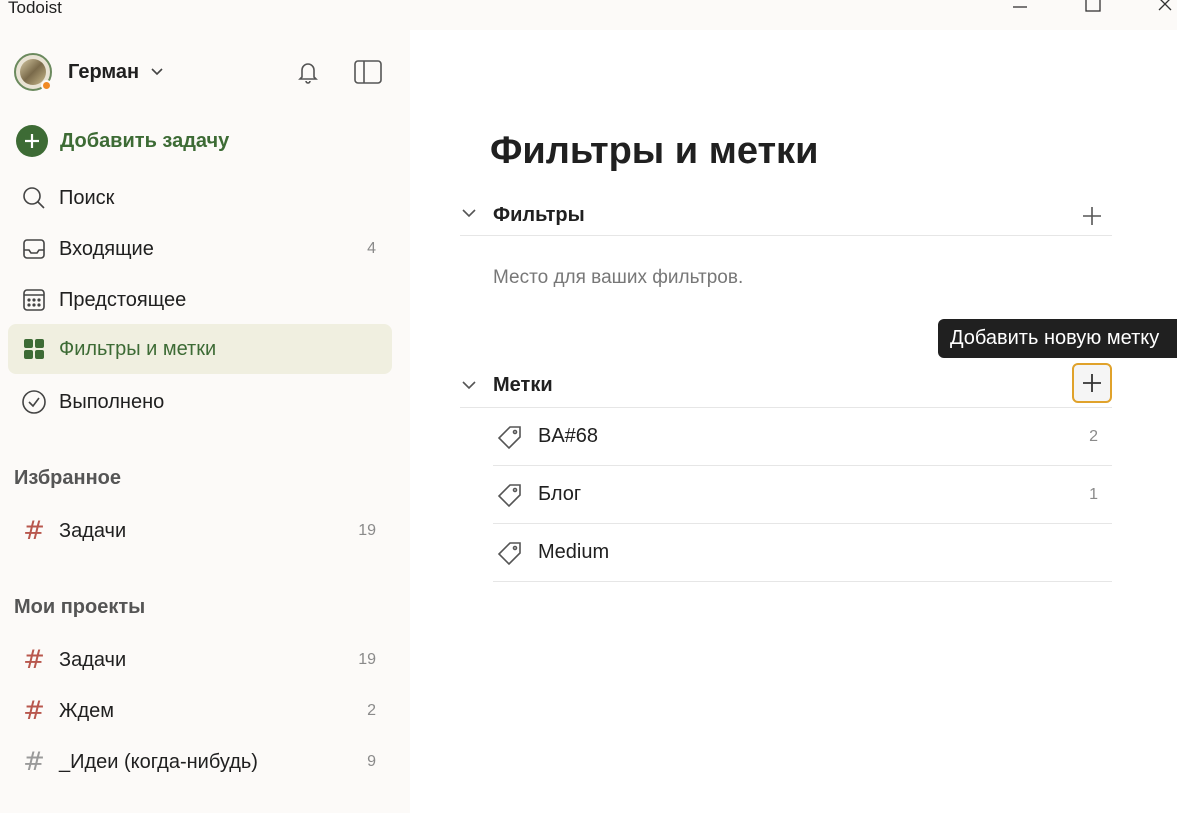 Image resolution: width=1177 pixels, height=813 pixels. Describe the element at coordinates (106, 248) in the screenshot. I see `nav-label: Входящие` at that location.